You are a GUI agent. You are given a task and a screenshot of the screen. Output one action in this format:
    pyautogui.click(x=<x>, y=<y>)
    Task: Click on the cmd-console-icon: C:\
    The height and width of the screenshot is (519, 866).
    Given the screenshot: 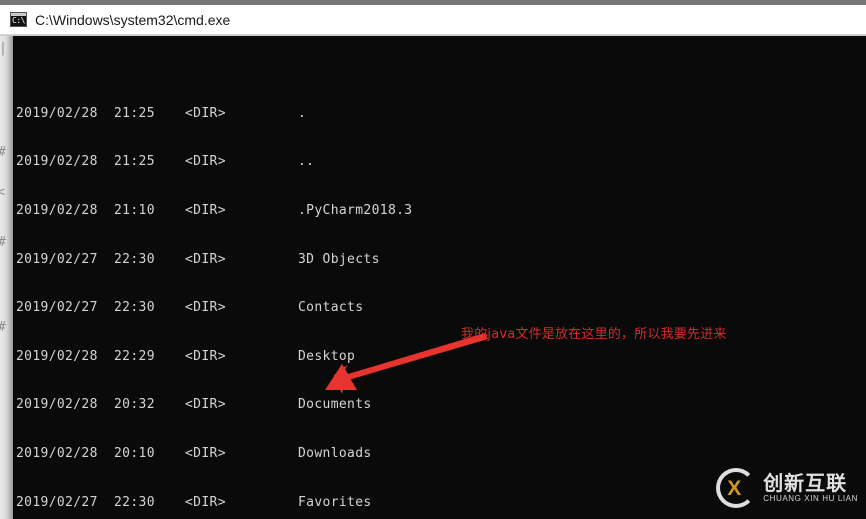 What is the action you would take?
    pyautogui.click(x=18, y=19)
    